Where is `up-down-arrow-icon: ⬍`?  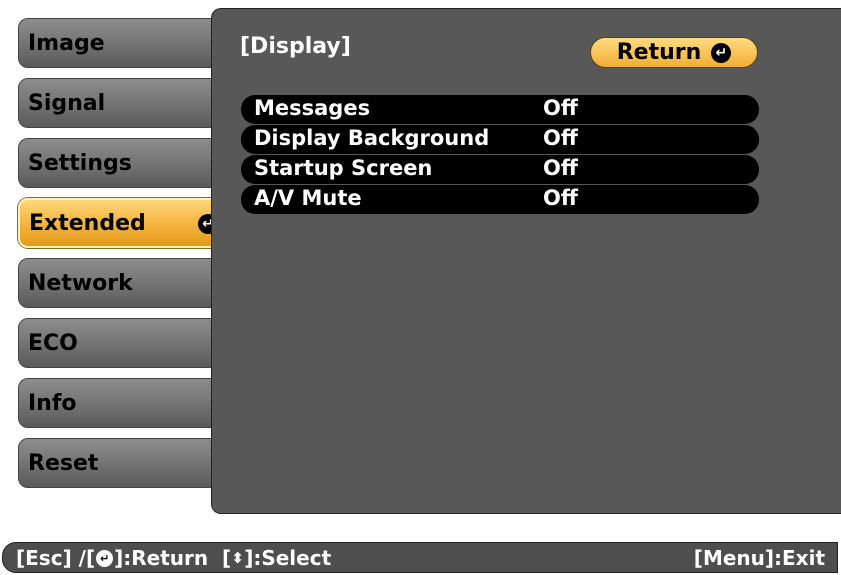
up-down-arrow-icon: ⬍ is located at coordinates (237, 558).